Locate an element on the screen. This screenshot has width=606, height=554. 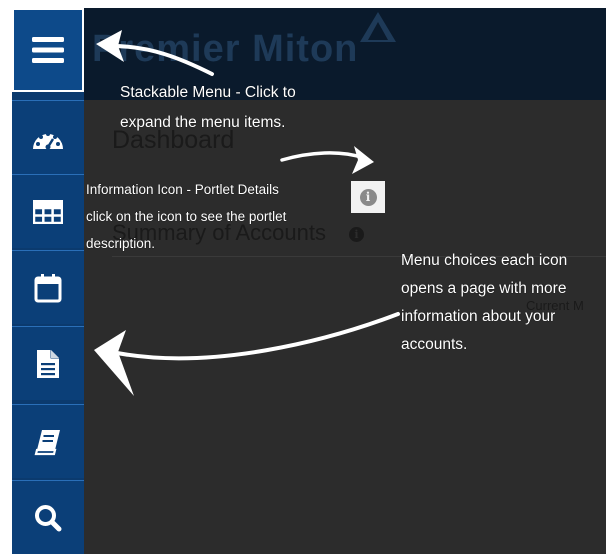
search-icon is located at coordinates (48, 517).